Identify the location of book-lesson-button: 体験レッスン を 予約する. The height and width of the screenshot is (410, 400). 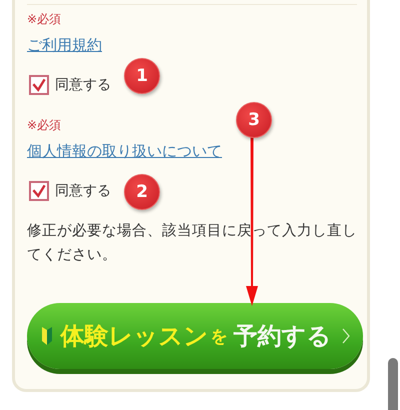
(195, 336).